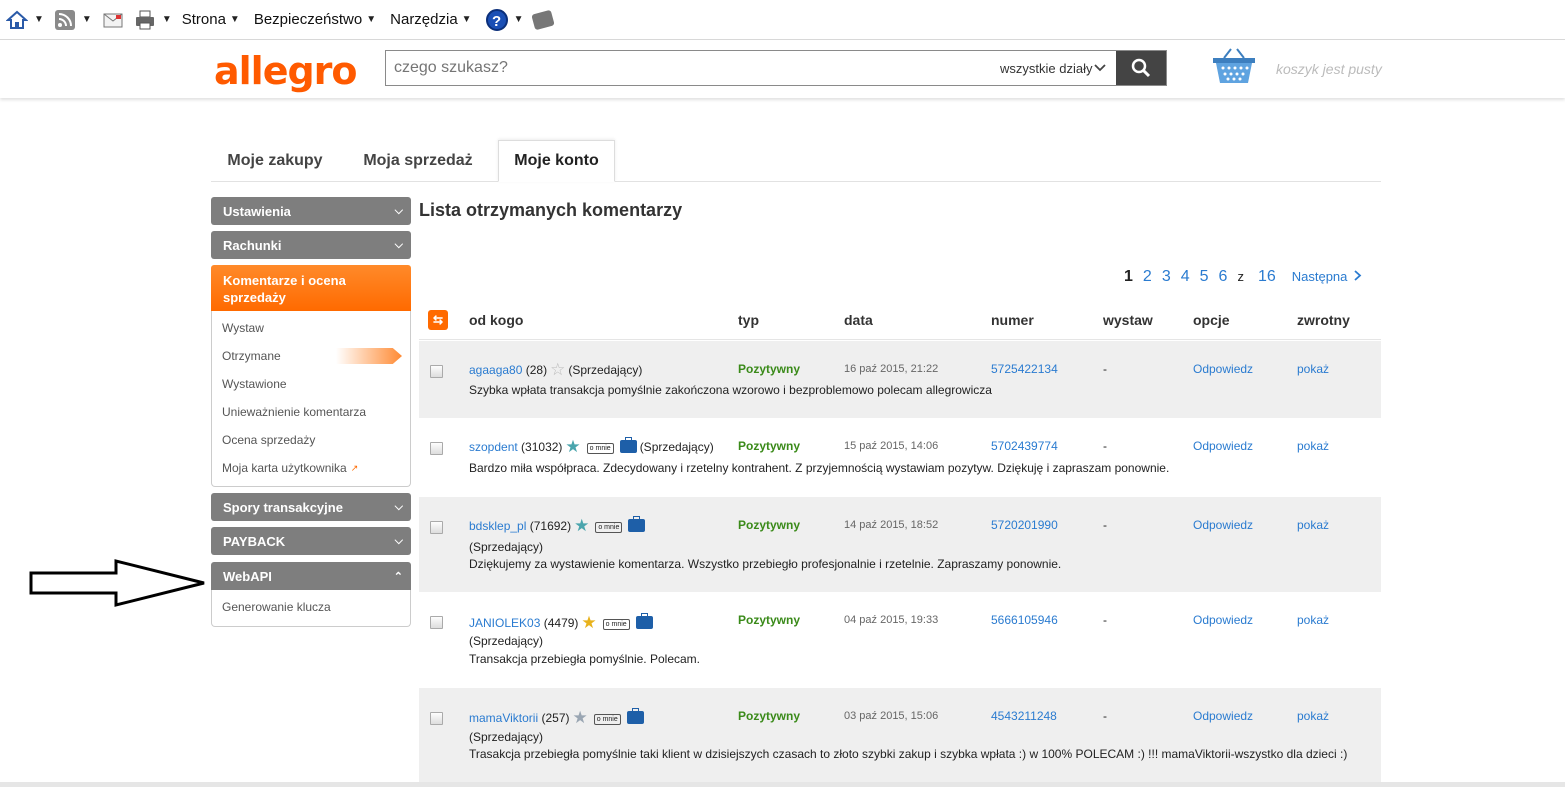  I want to click on tab-moja-sprzedaz: Moja sprzedaż, so click(418, 161).